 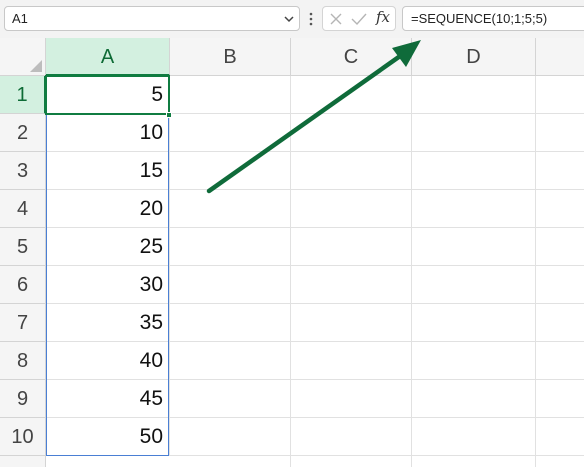 I want to click on cell-a5: 25, so click(x=108, y=247).